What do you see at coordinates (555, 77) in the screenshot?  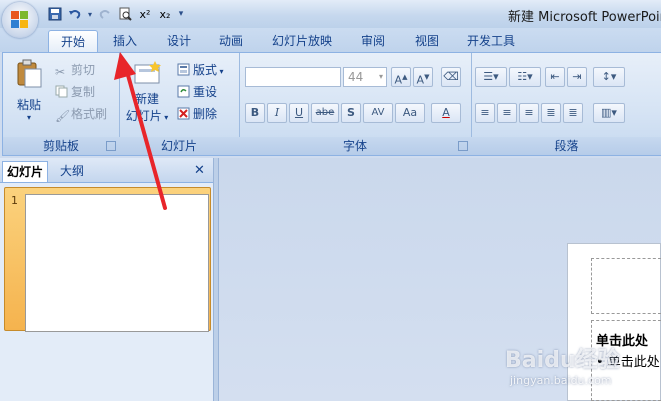 I see `decrease-indent-button: ⇤` at bounding box center [555, 77].